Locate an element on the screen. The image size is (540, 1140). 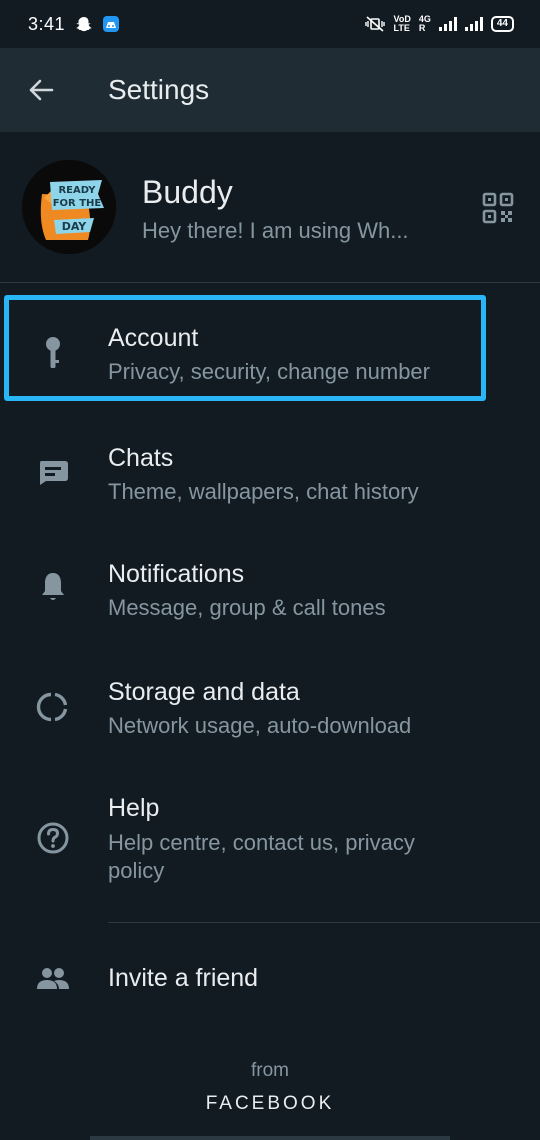
avatar-text-line1: READY is located at coordinates (77, 190).